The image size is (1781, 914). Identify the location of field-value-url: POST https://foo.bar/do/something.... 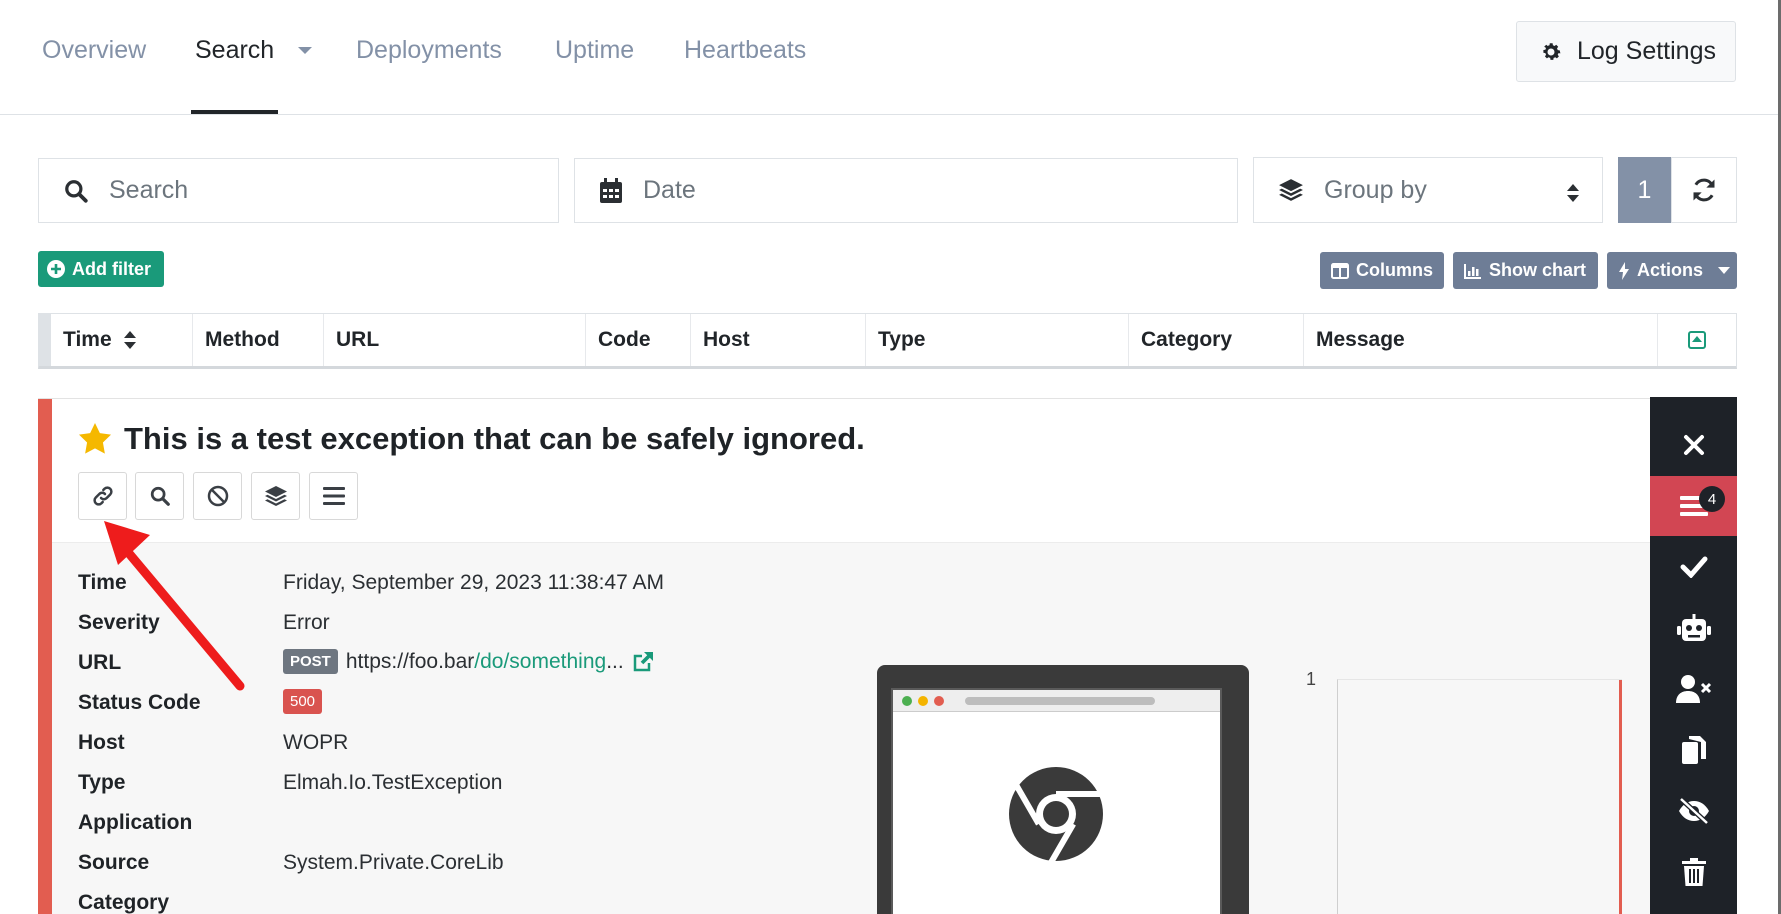
(468, 661).